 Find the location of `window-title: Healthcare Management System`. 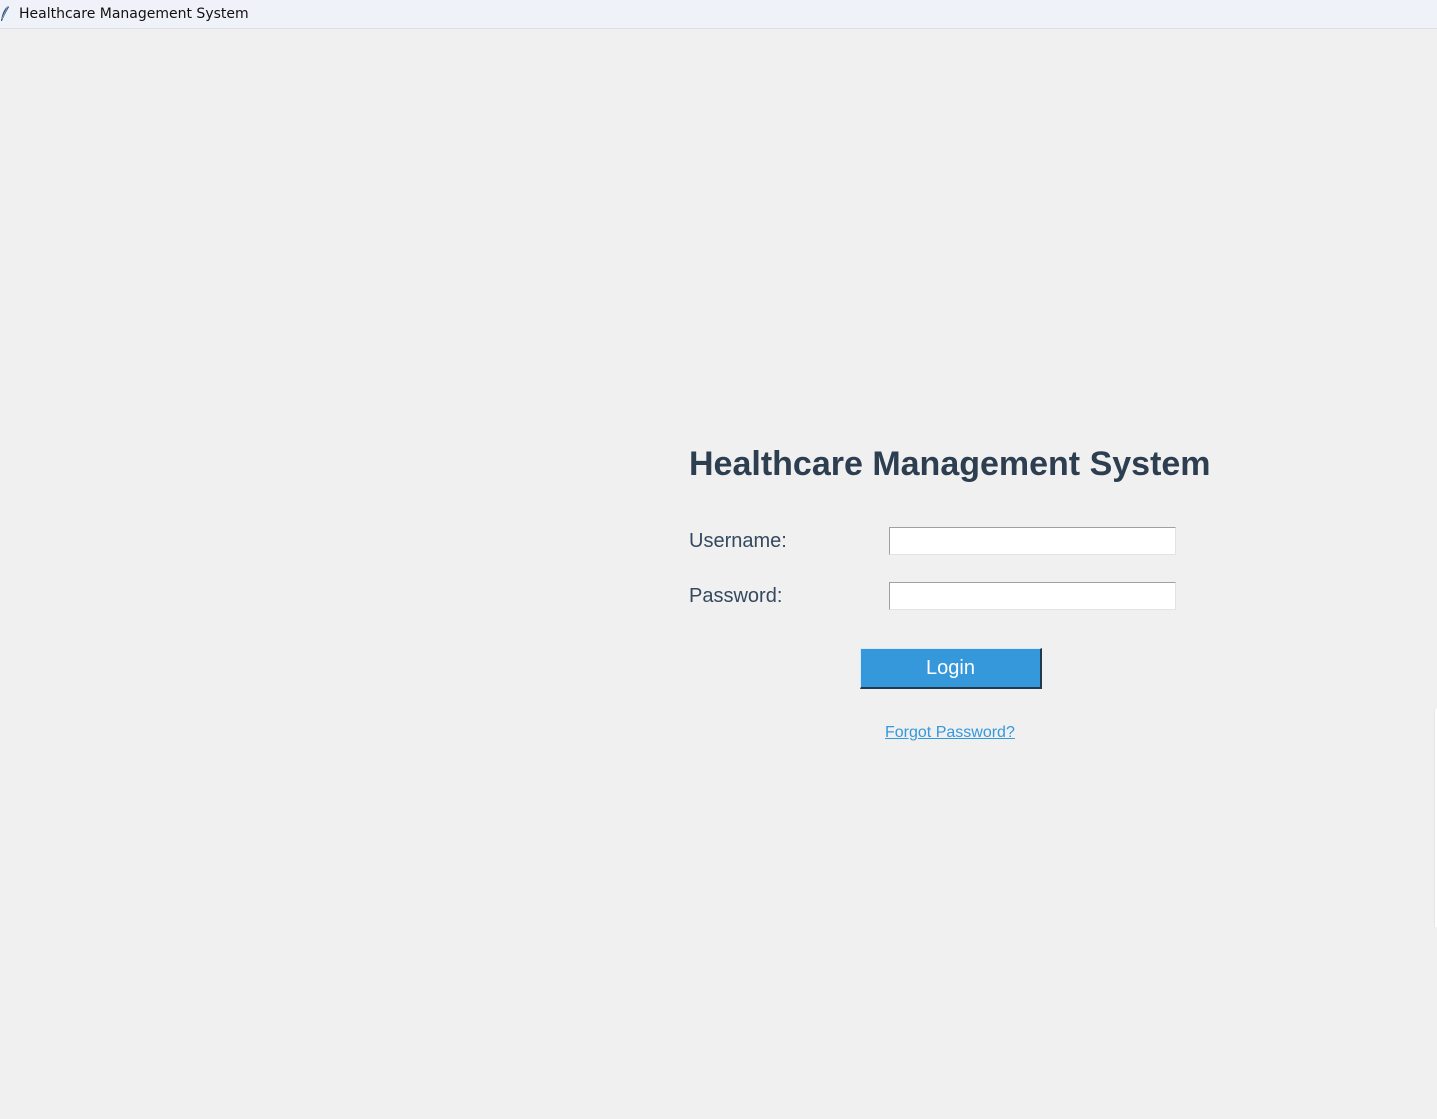

window-title: Healthcare Management System is located at coordinates (134, 14).